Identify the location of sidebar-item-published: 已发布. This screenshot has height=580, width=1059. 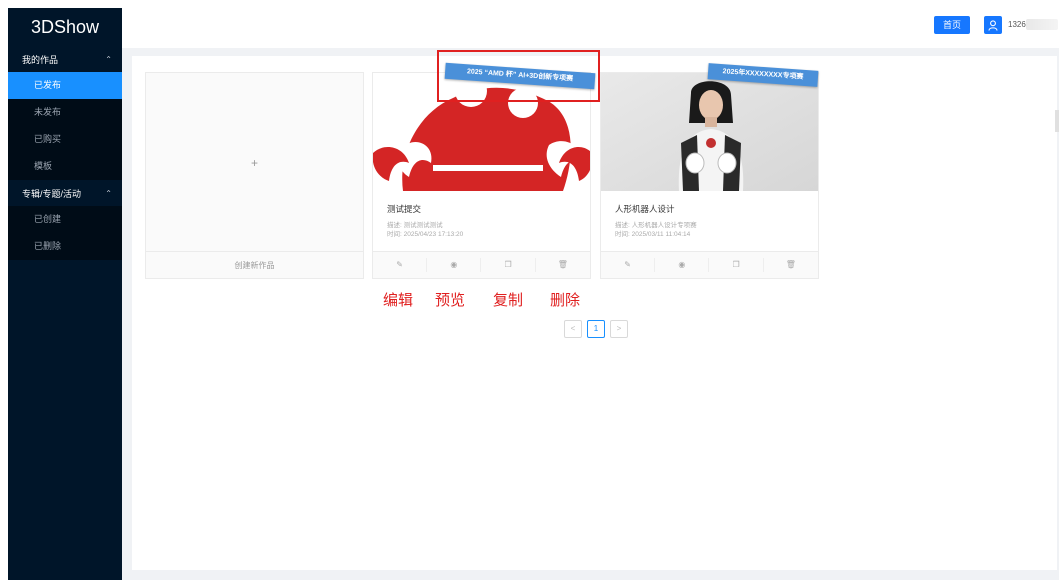
(65, 85).